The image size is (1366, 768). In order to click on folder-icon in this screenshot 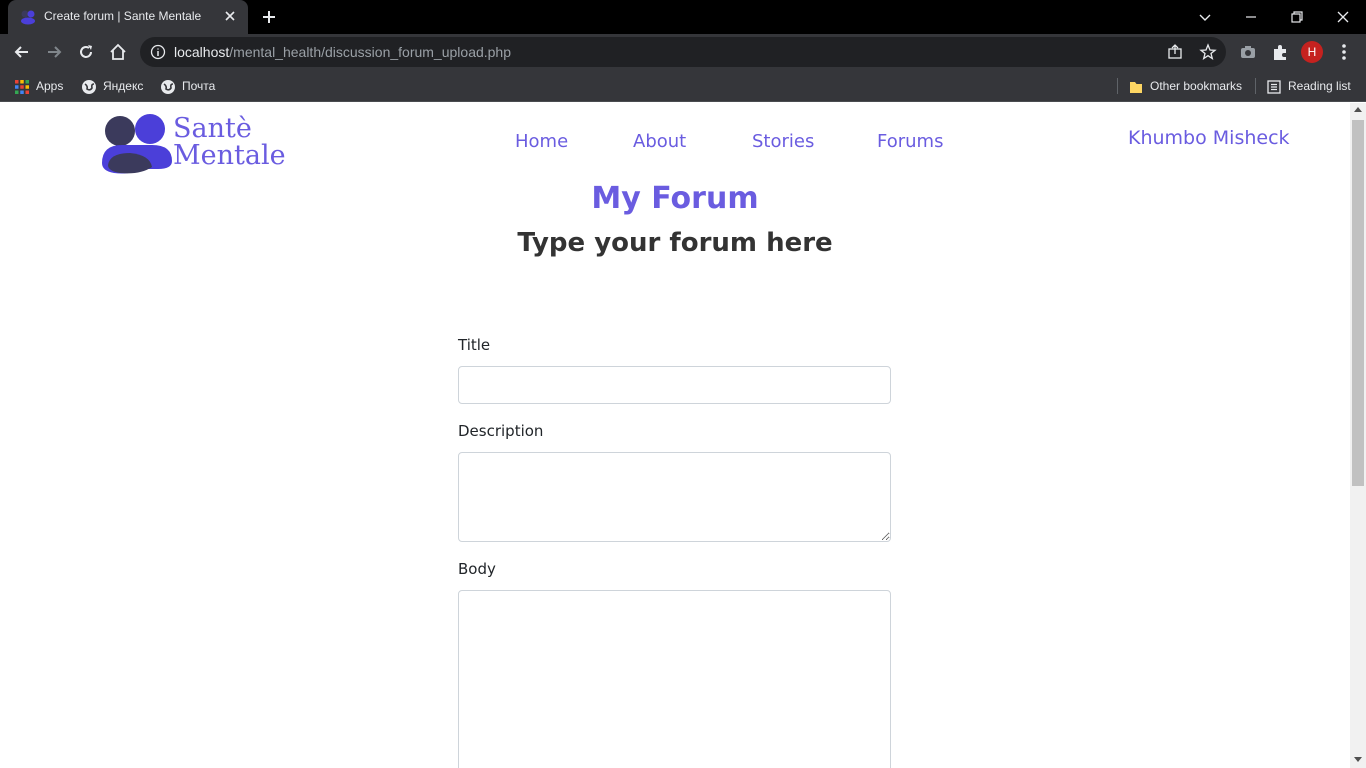, I will do `click(1136, 87)`.